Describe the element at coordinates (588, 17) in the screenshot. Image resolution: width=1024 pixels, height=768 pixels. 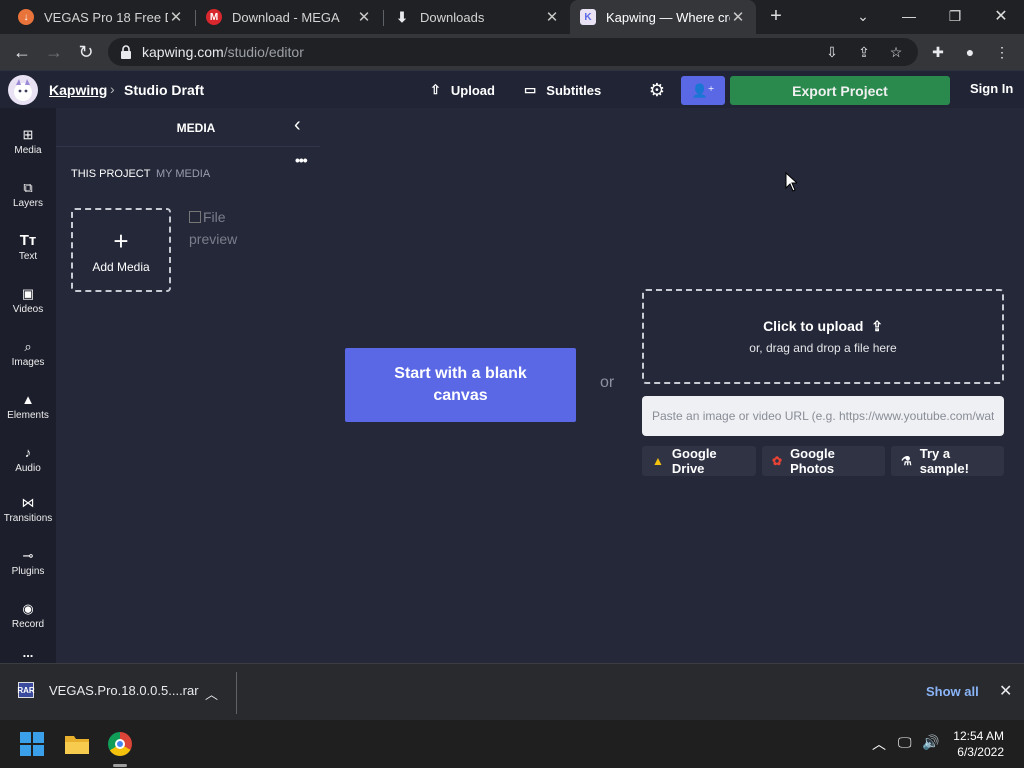
I see `kapwing-favicon-icon: K` at that location.